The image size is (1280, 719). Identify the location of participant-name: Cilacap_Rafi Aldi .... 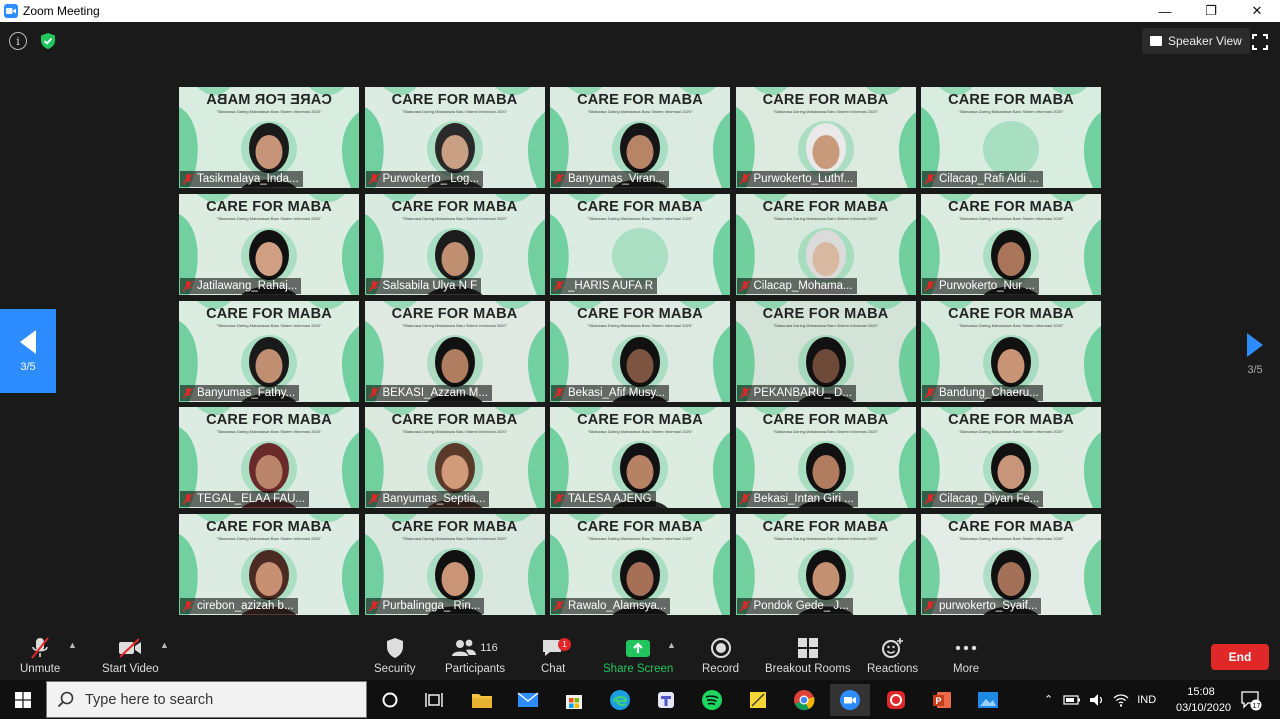
(989, 179).